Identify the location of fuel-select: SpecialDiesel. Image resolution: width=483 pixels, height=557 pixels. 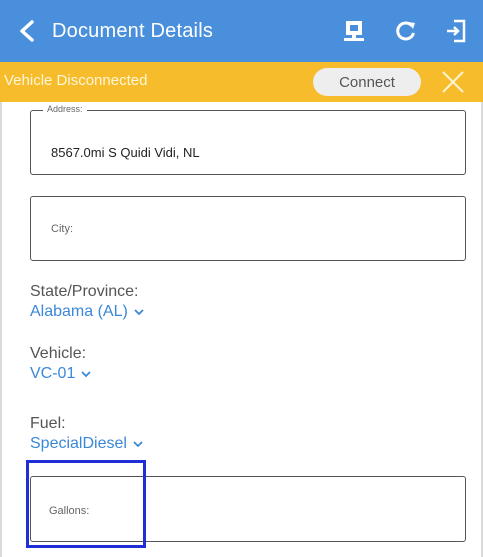
(86, 444).